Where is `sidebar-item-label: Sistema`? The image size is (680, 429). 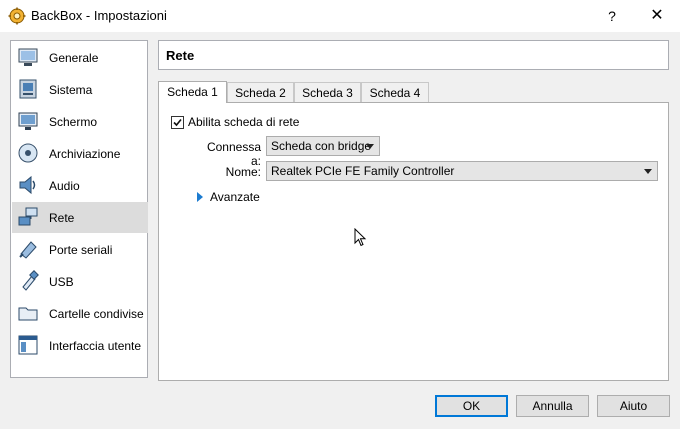 sidebar-item-label: Sistema is located at coordinates (71, 90).